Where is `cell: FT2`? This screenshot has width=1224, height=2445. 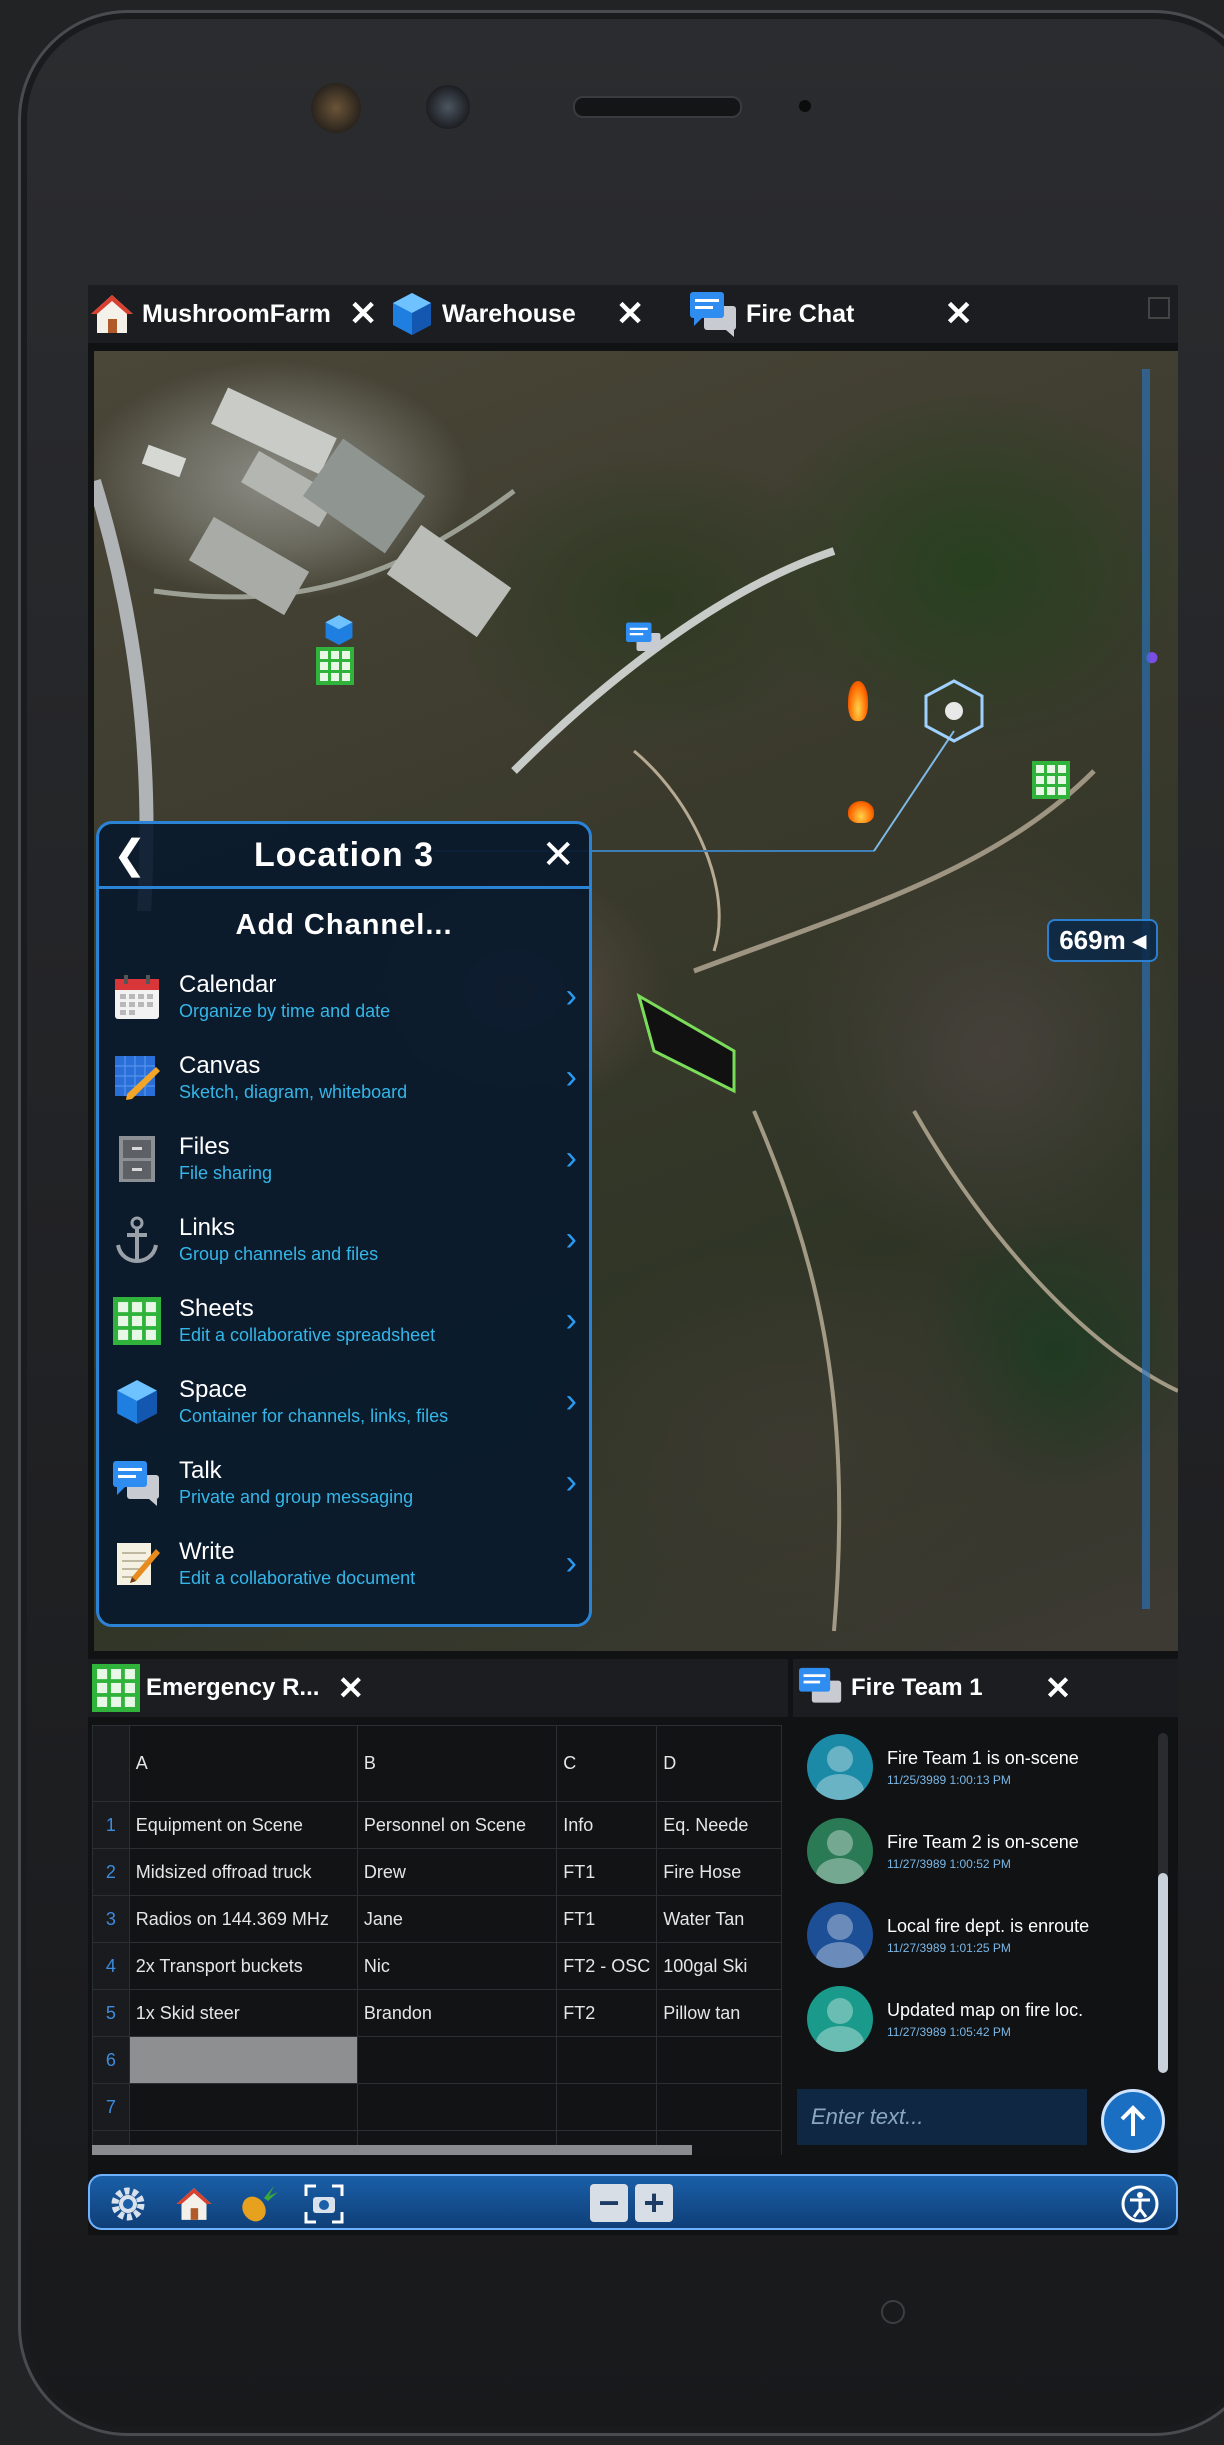 cell: FT2 is located at coordinates (607, 2013).